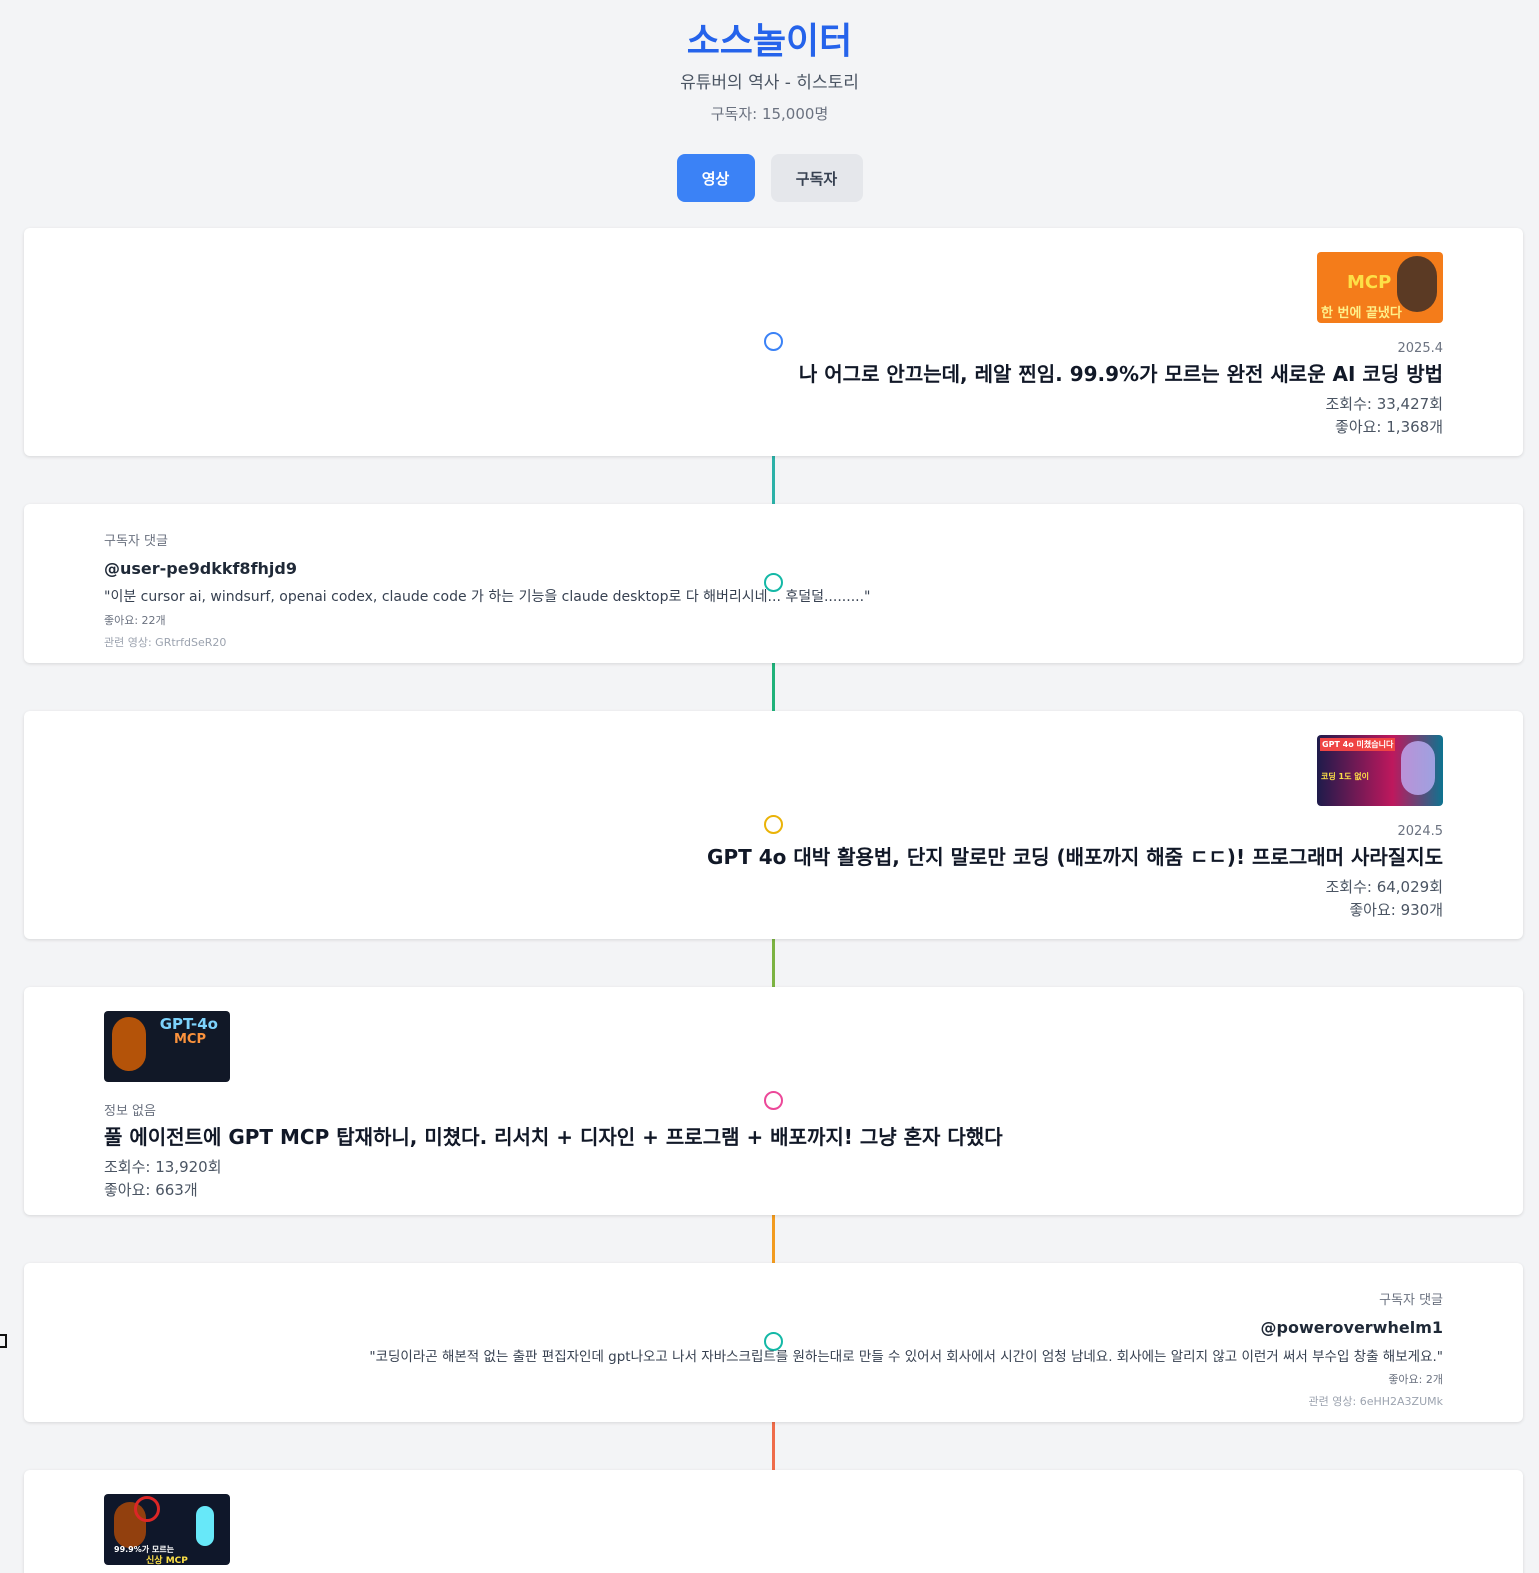  What do you see at coordinates (205, 1526) in the screenshot?
I see `pill-icon` at bounding box center [205, 1526].